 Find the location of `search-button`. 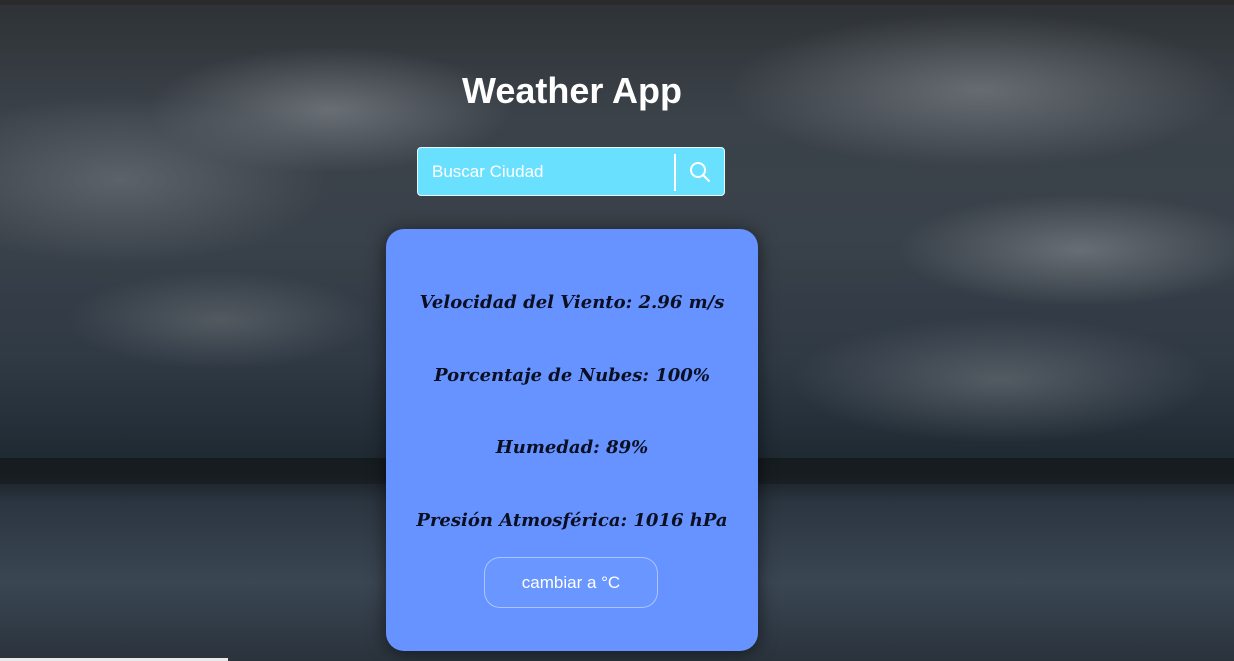

search-button is located at coordinates (700, 171).